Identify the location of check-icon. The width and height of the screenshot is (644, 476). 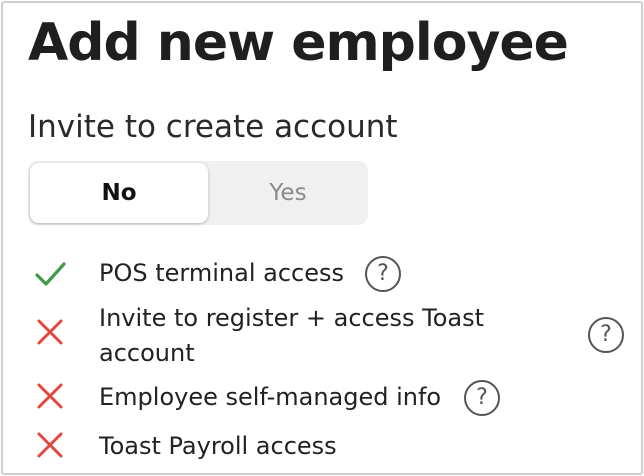
(50, 274).